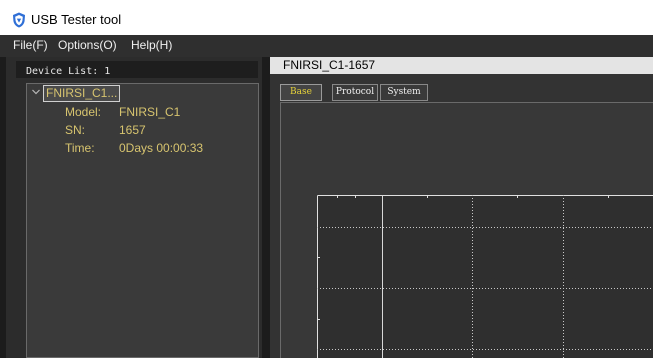  I want to click on model-label: Model:, so click(83, 112).